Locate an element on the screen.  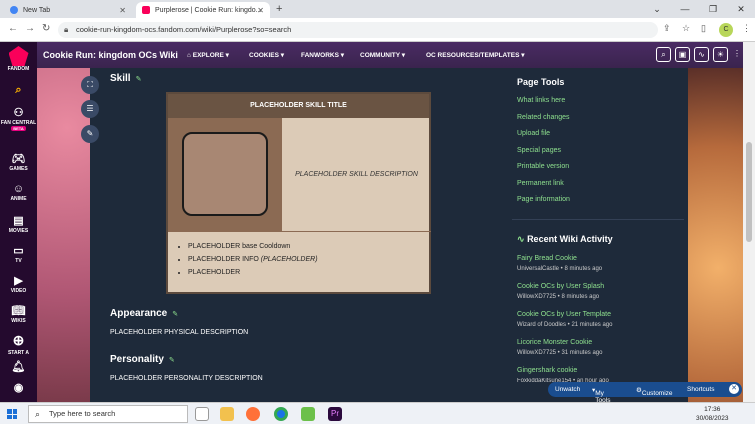
rail-user: ◉ is located at coordinates (18, 388).